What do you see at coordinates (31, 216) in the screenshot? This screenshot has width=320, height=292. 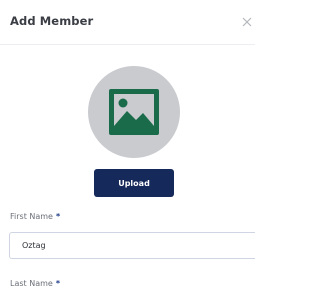 I see `first-name-label-text: First Name` at bounding box center [31, 216].